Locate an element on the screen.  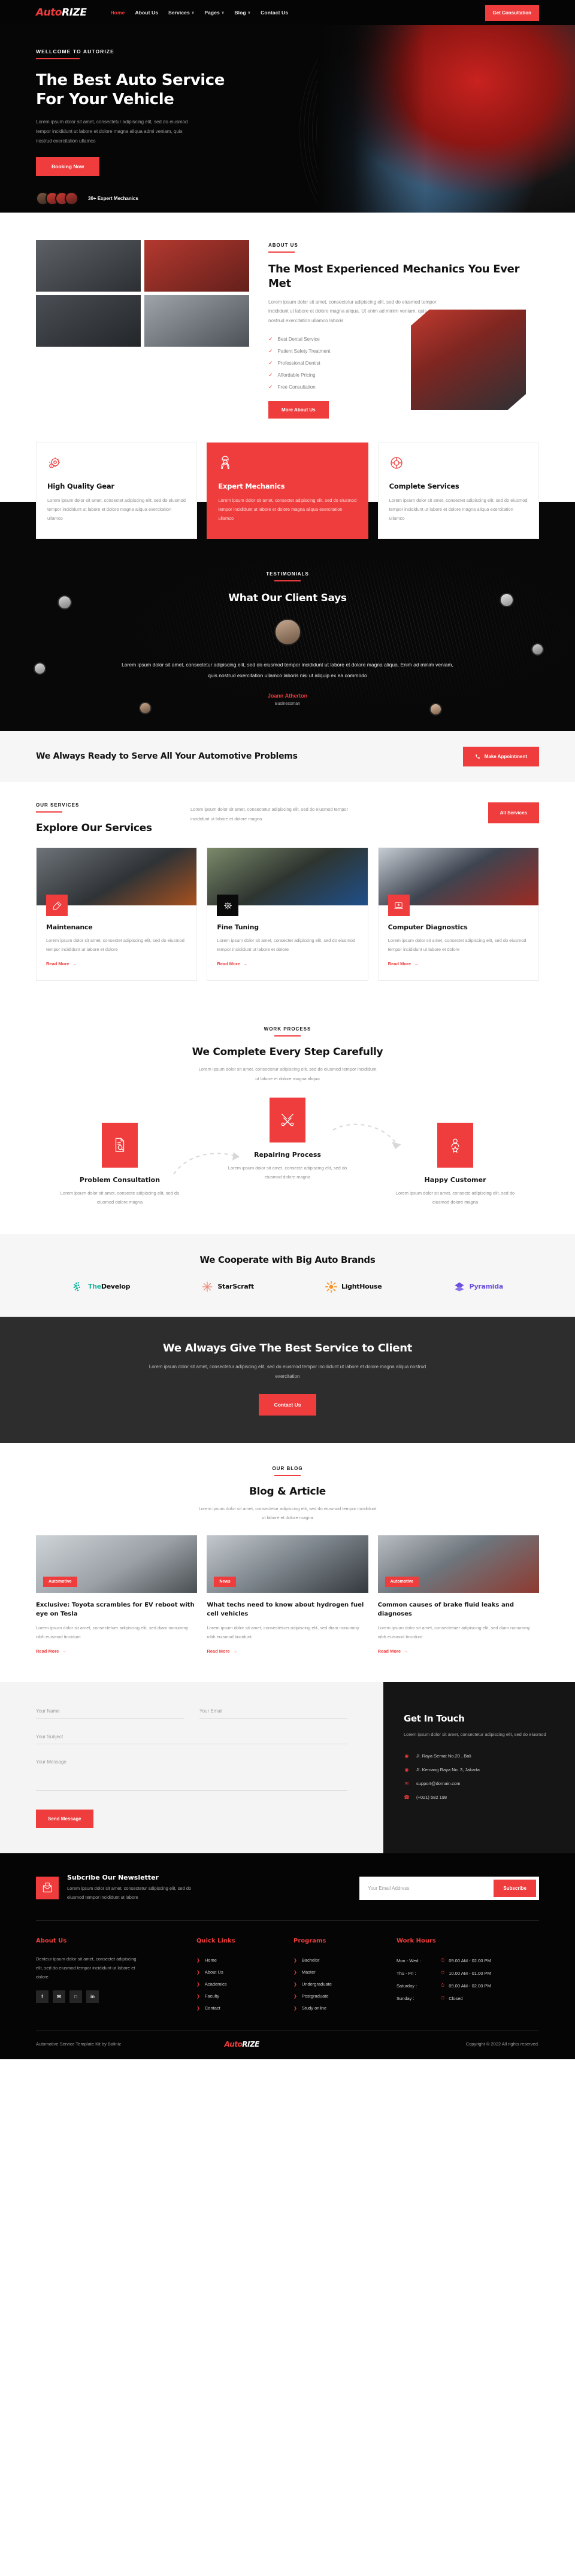
link-label: Read More is located at coordinates (47, 1651).